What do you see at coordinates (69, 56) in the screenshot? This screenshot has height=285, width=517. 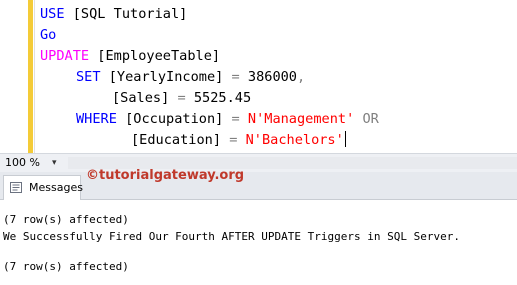 I see `code-token: UPDATE` at bounding box center [69, 56].